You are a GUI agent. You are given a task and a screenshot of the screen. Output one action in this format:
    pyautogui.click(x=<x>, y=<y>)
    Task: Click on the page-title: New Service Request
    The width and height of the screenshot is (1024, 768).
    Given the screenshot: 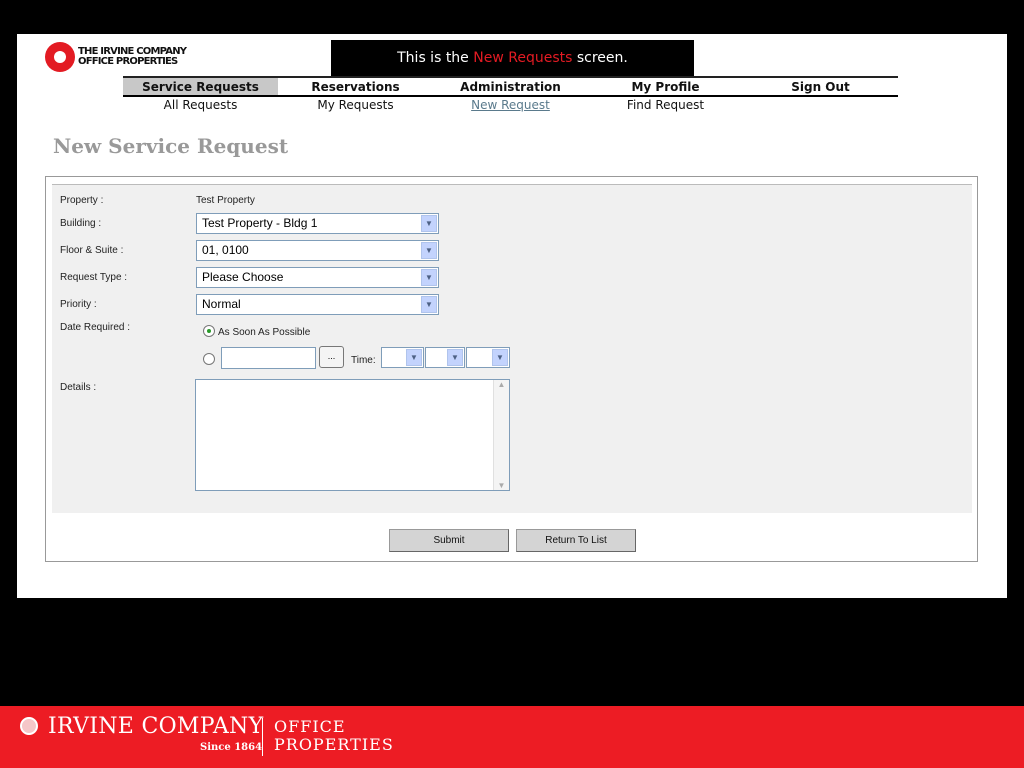 What is the action you would take?
    pyautogui.click(x=171, y=146)
    